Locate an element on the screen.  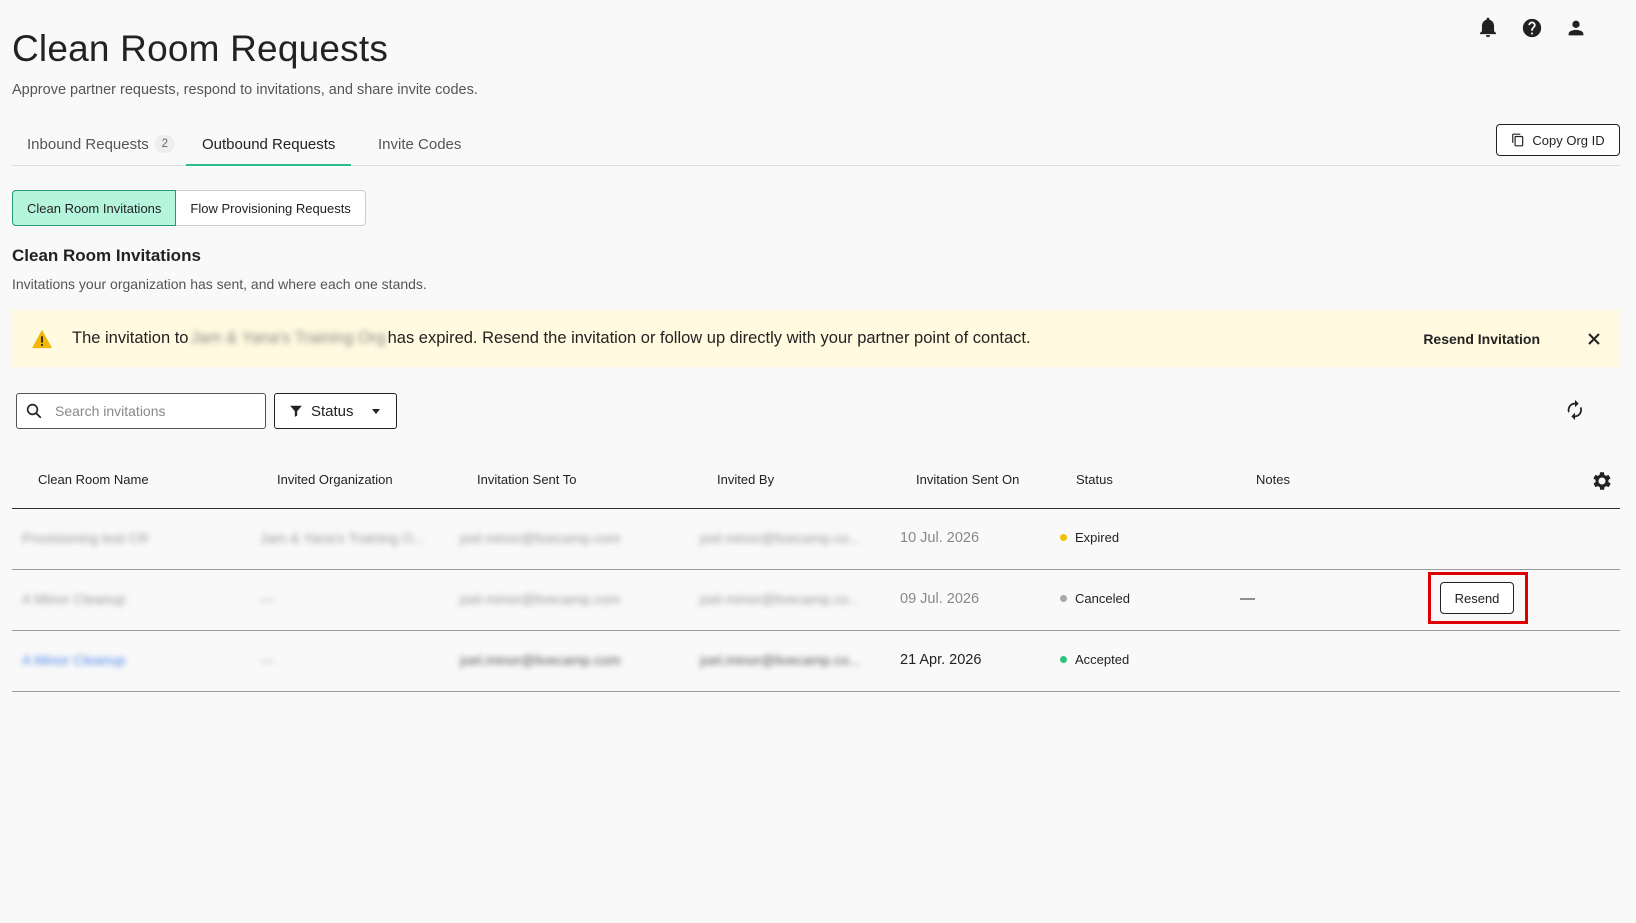
column-header-invited-by: Invited By is located at coordinates (745, 479).